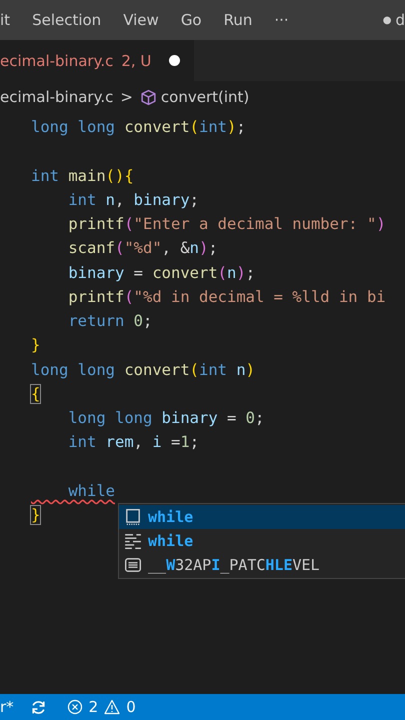 This screenshot has width=405, height=720. What do you see at coordinates (141, 20) in the screenshot?
I see `menu-item: View` at bounding box center [141, 20].